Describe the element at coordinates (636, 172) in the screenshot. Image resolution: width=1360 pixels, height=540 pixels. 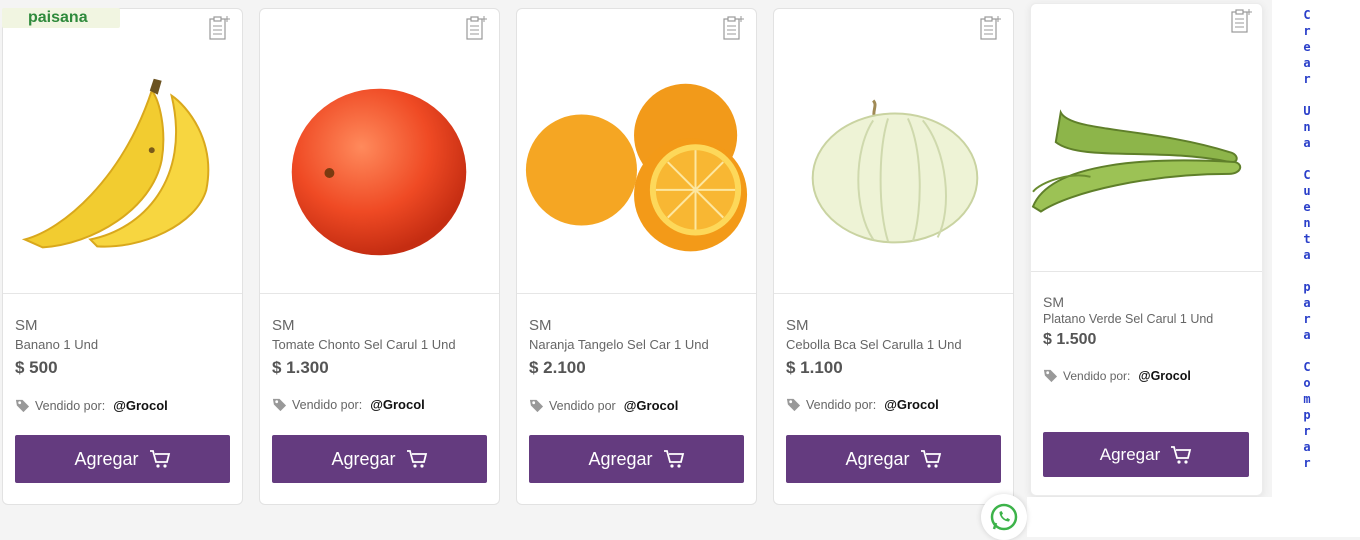
I see `product-image-orange` at that location.